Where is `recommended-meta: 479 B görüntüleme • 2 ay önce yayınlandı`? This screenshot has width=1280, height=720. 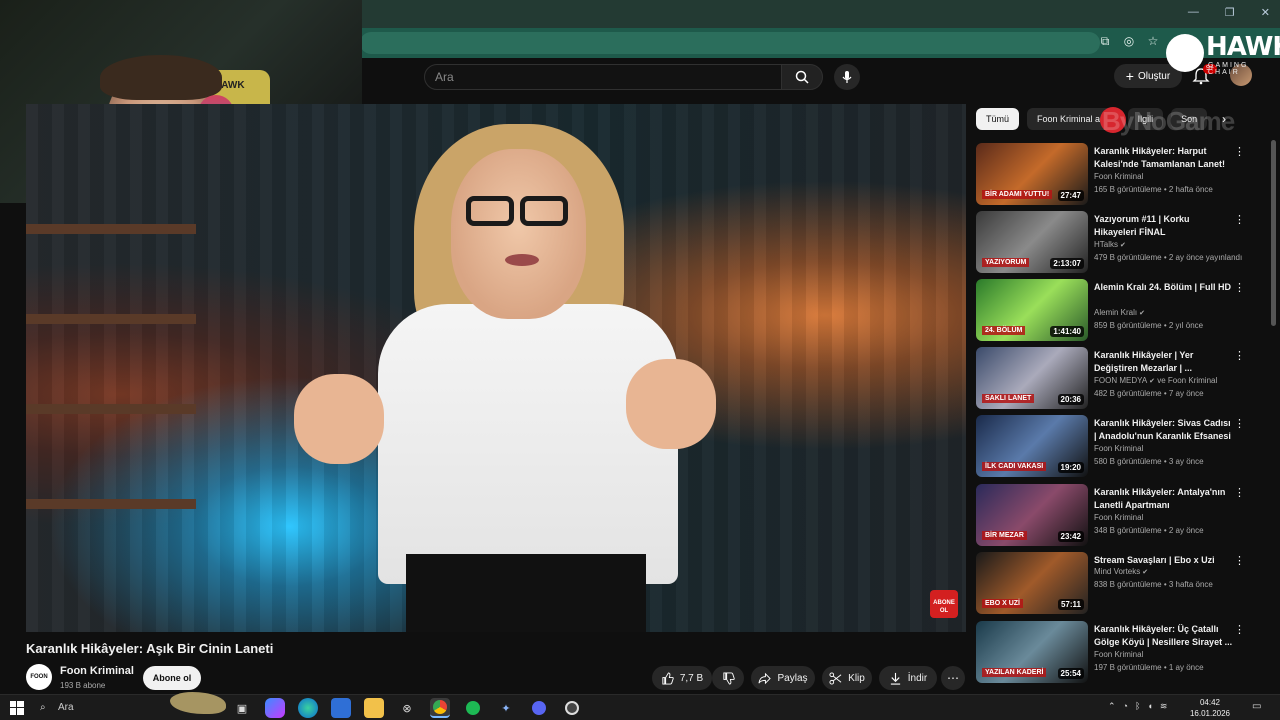
recommended-meta: 479 B görüntüleme • 2 ay önce yayınlandı is located at coordinates (1168, 257).